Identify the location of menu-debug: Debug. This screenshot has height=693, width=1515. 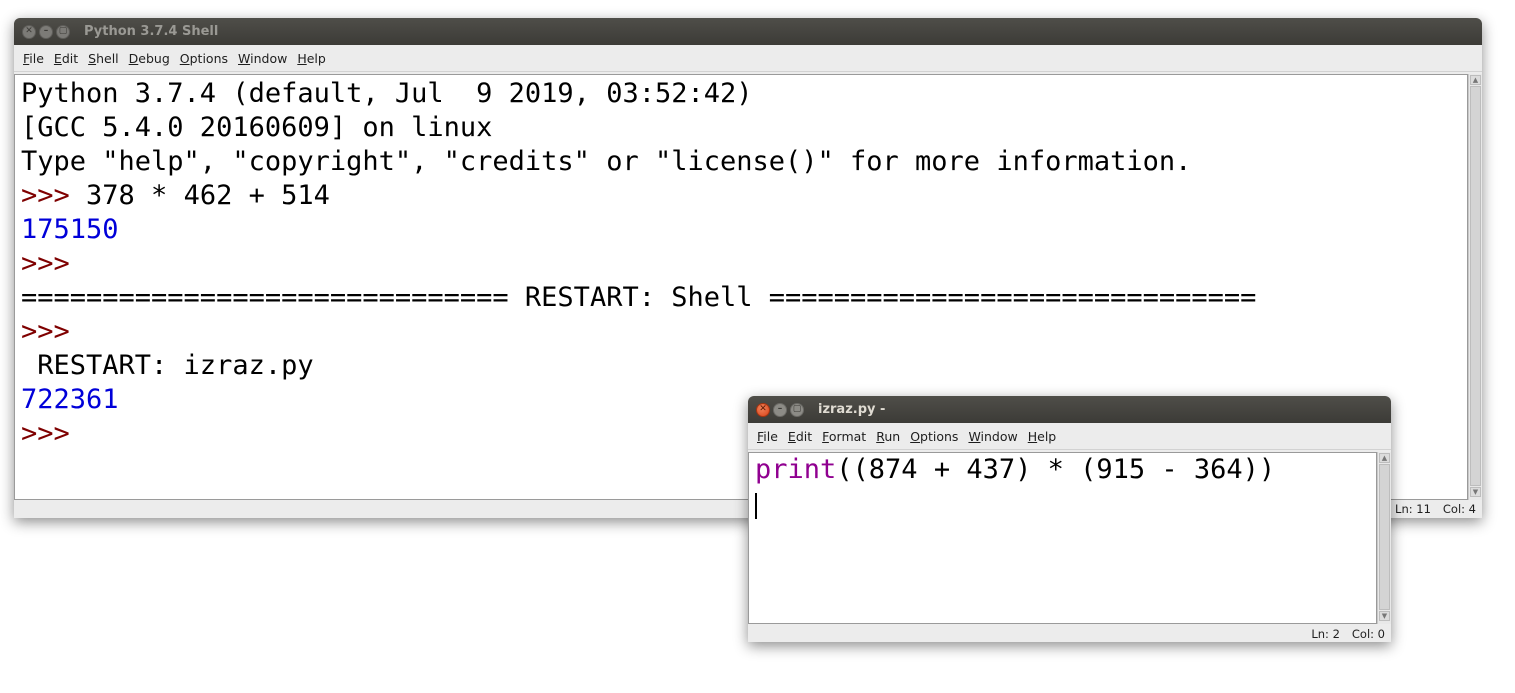
(149, 58).